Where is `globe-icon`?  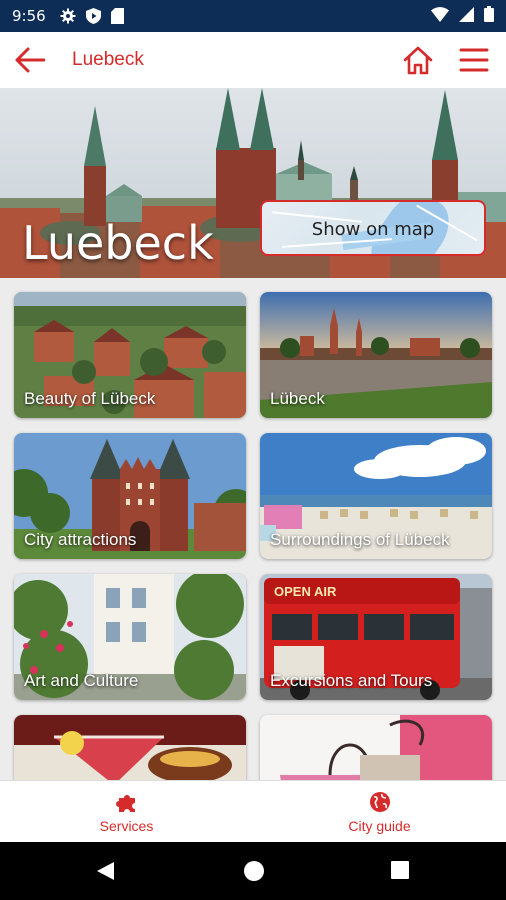 globe-icon is located at coordinates (379, 801).